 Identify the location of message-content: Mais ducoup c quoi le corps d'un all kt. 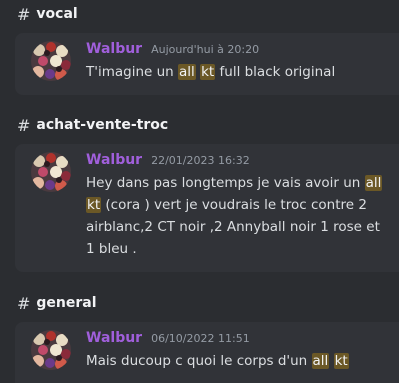
(236, 361).